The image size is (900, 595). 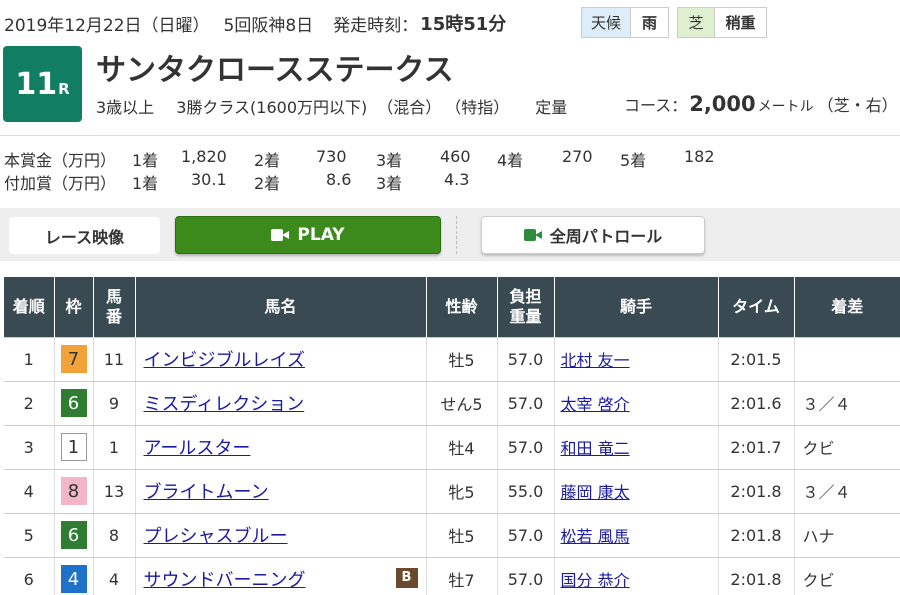 What do you see at coordinates (74, 491) in the screenshot?
I see `waku-cell: 8` at bounding box center [74, 491].